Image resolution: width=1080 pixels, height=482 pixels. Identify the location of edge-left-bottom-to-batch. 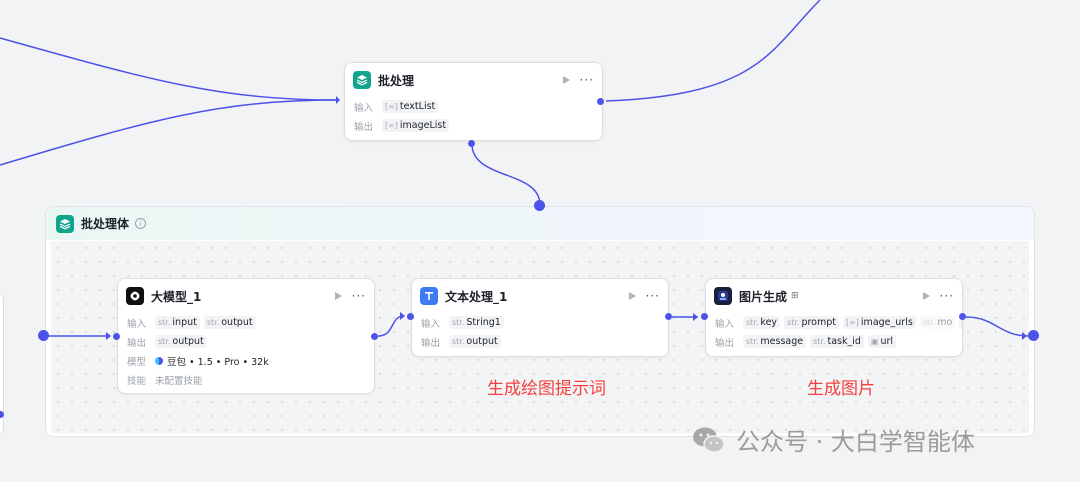
(168, 132).